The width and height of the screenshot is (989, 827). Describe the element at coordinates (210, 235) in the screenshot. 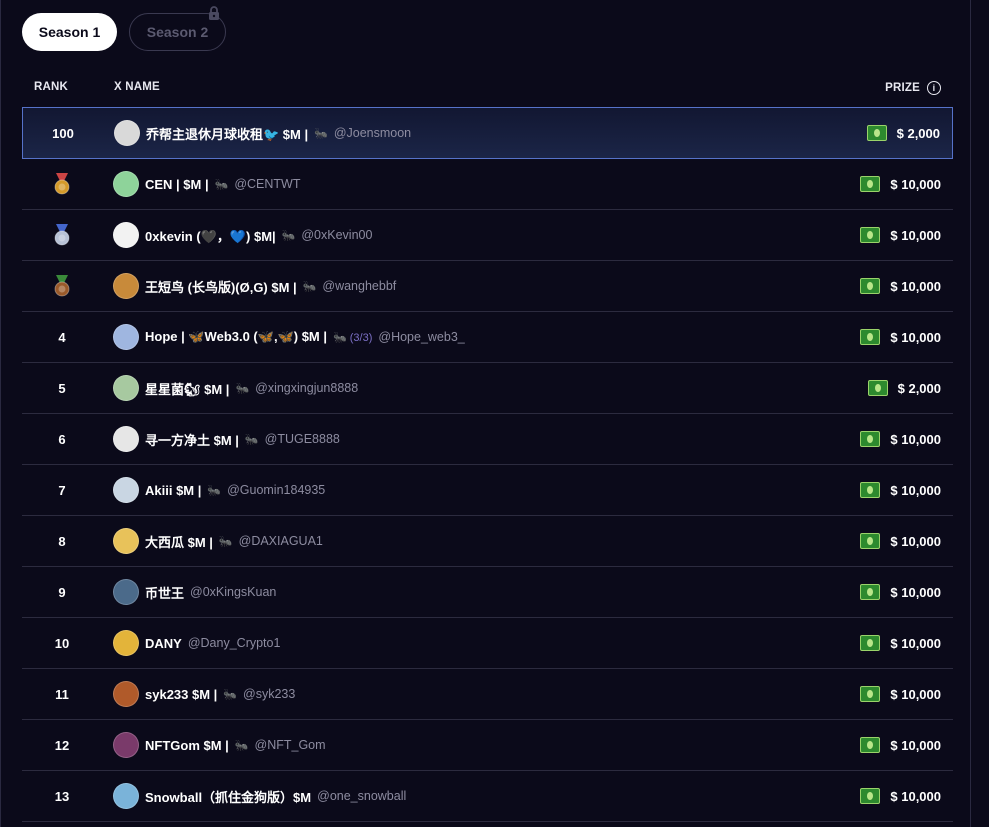

I see `display-name: 0xkevin (🖤，💙) $M|` at that location.